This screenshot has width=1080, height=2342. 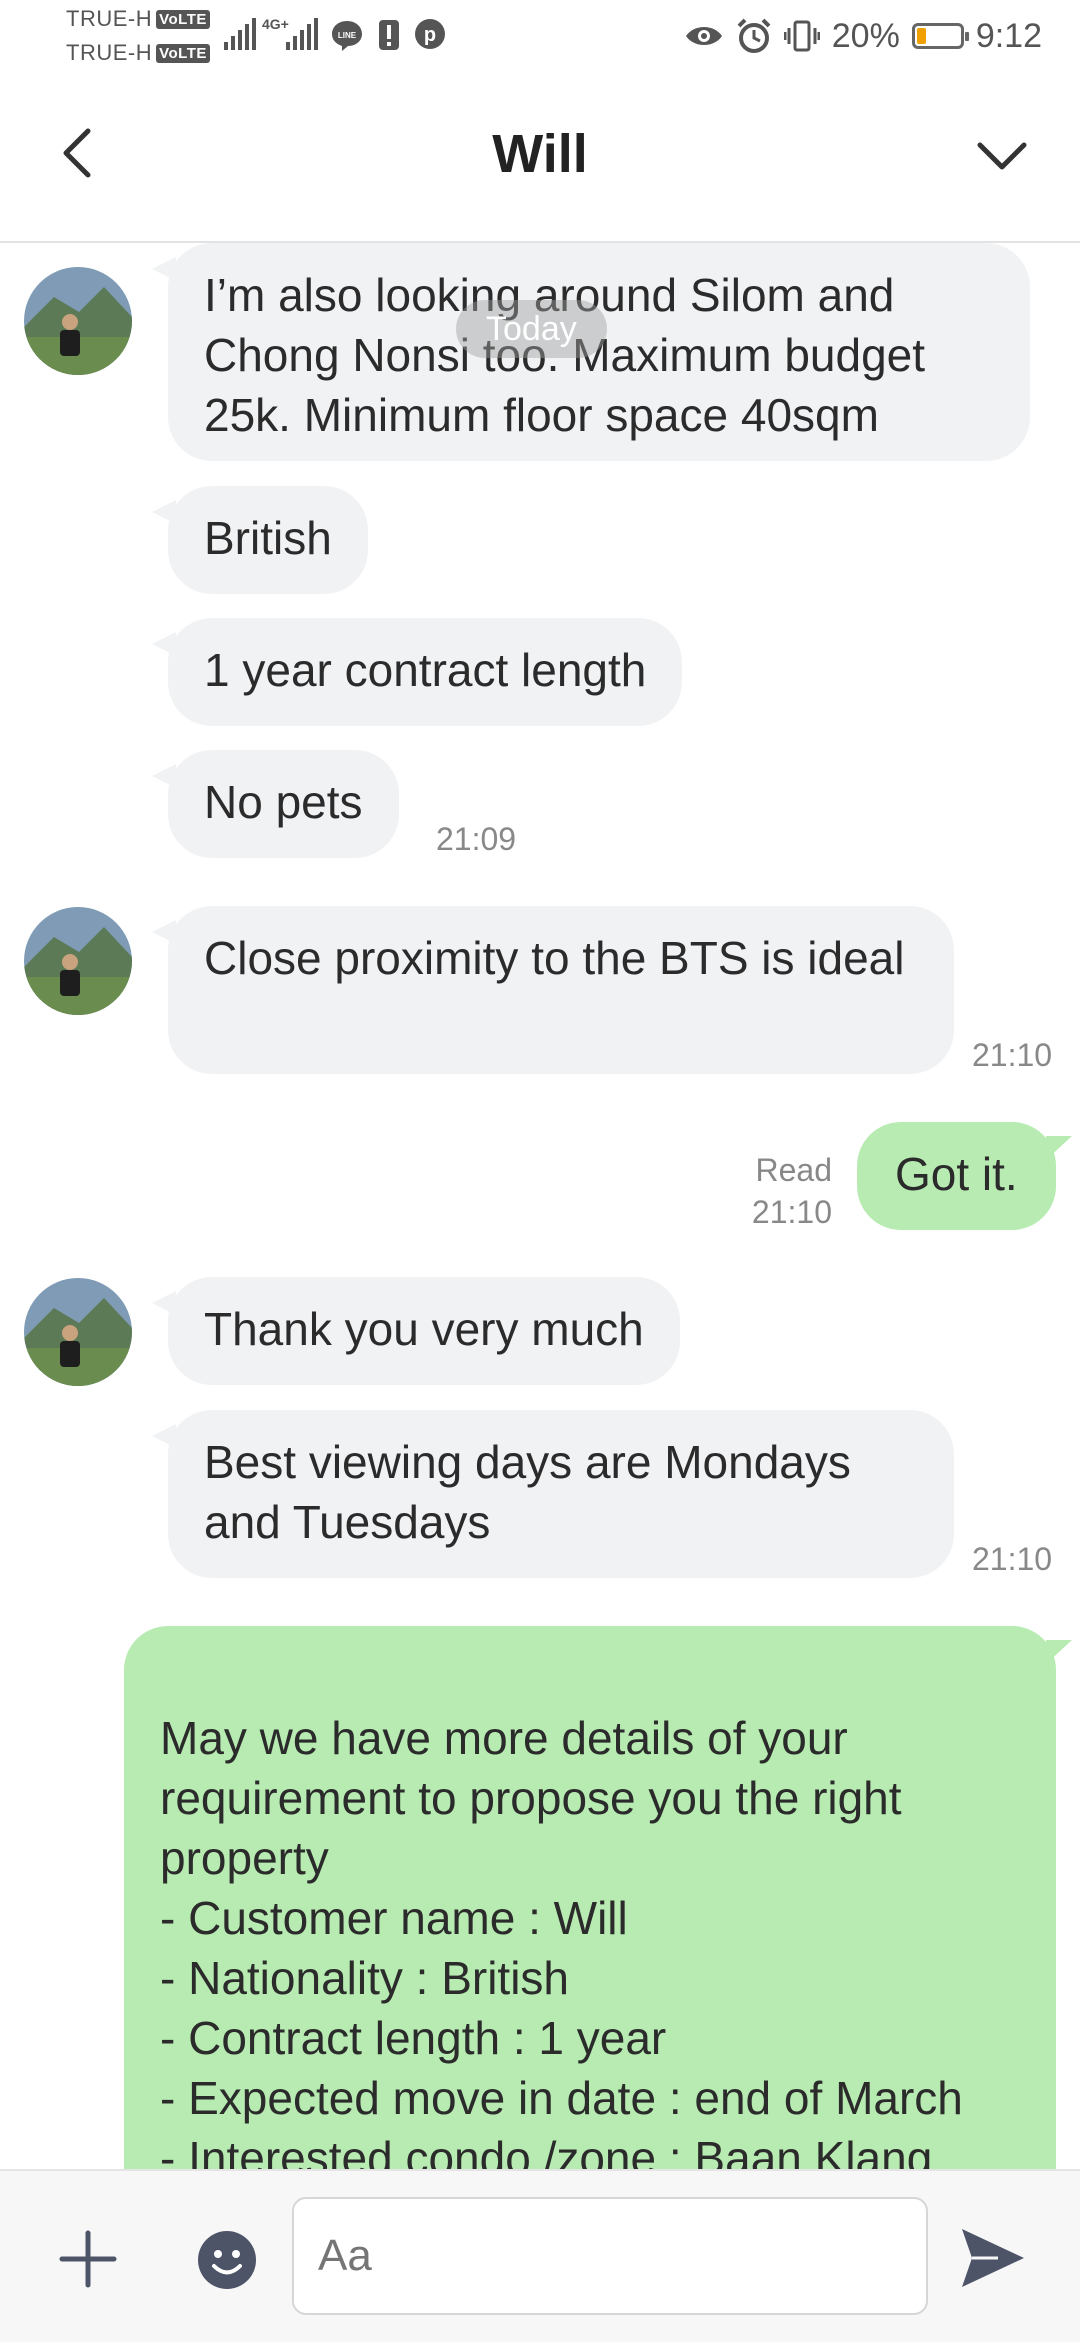 What do you see at coordinates (610, 2256) in the screenshot?
I see `message-input` at bounding box center [610, 2256].